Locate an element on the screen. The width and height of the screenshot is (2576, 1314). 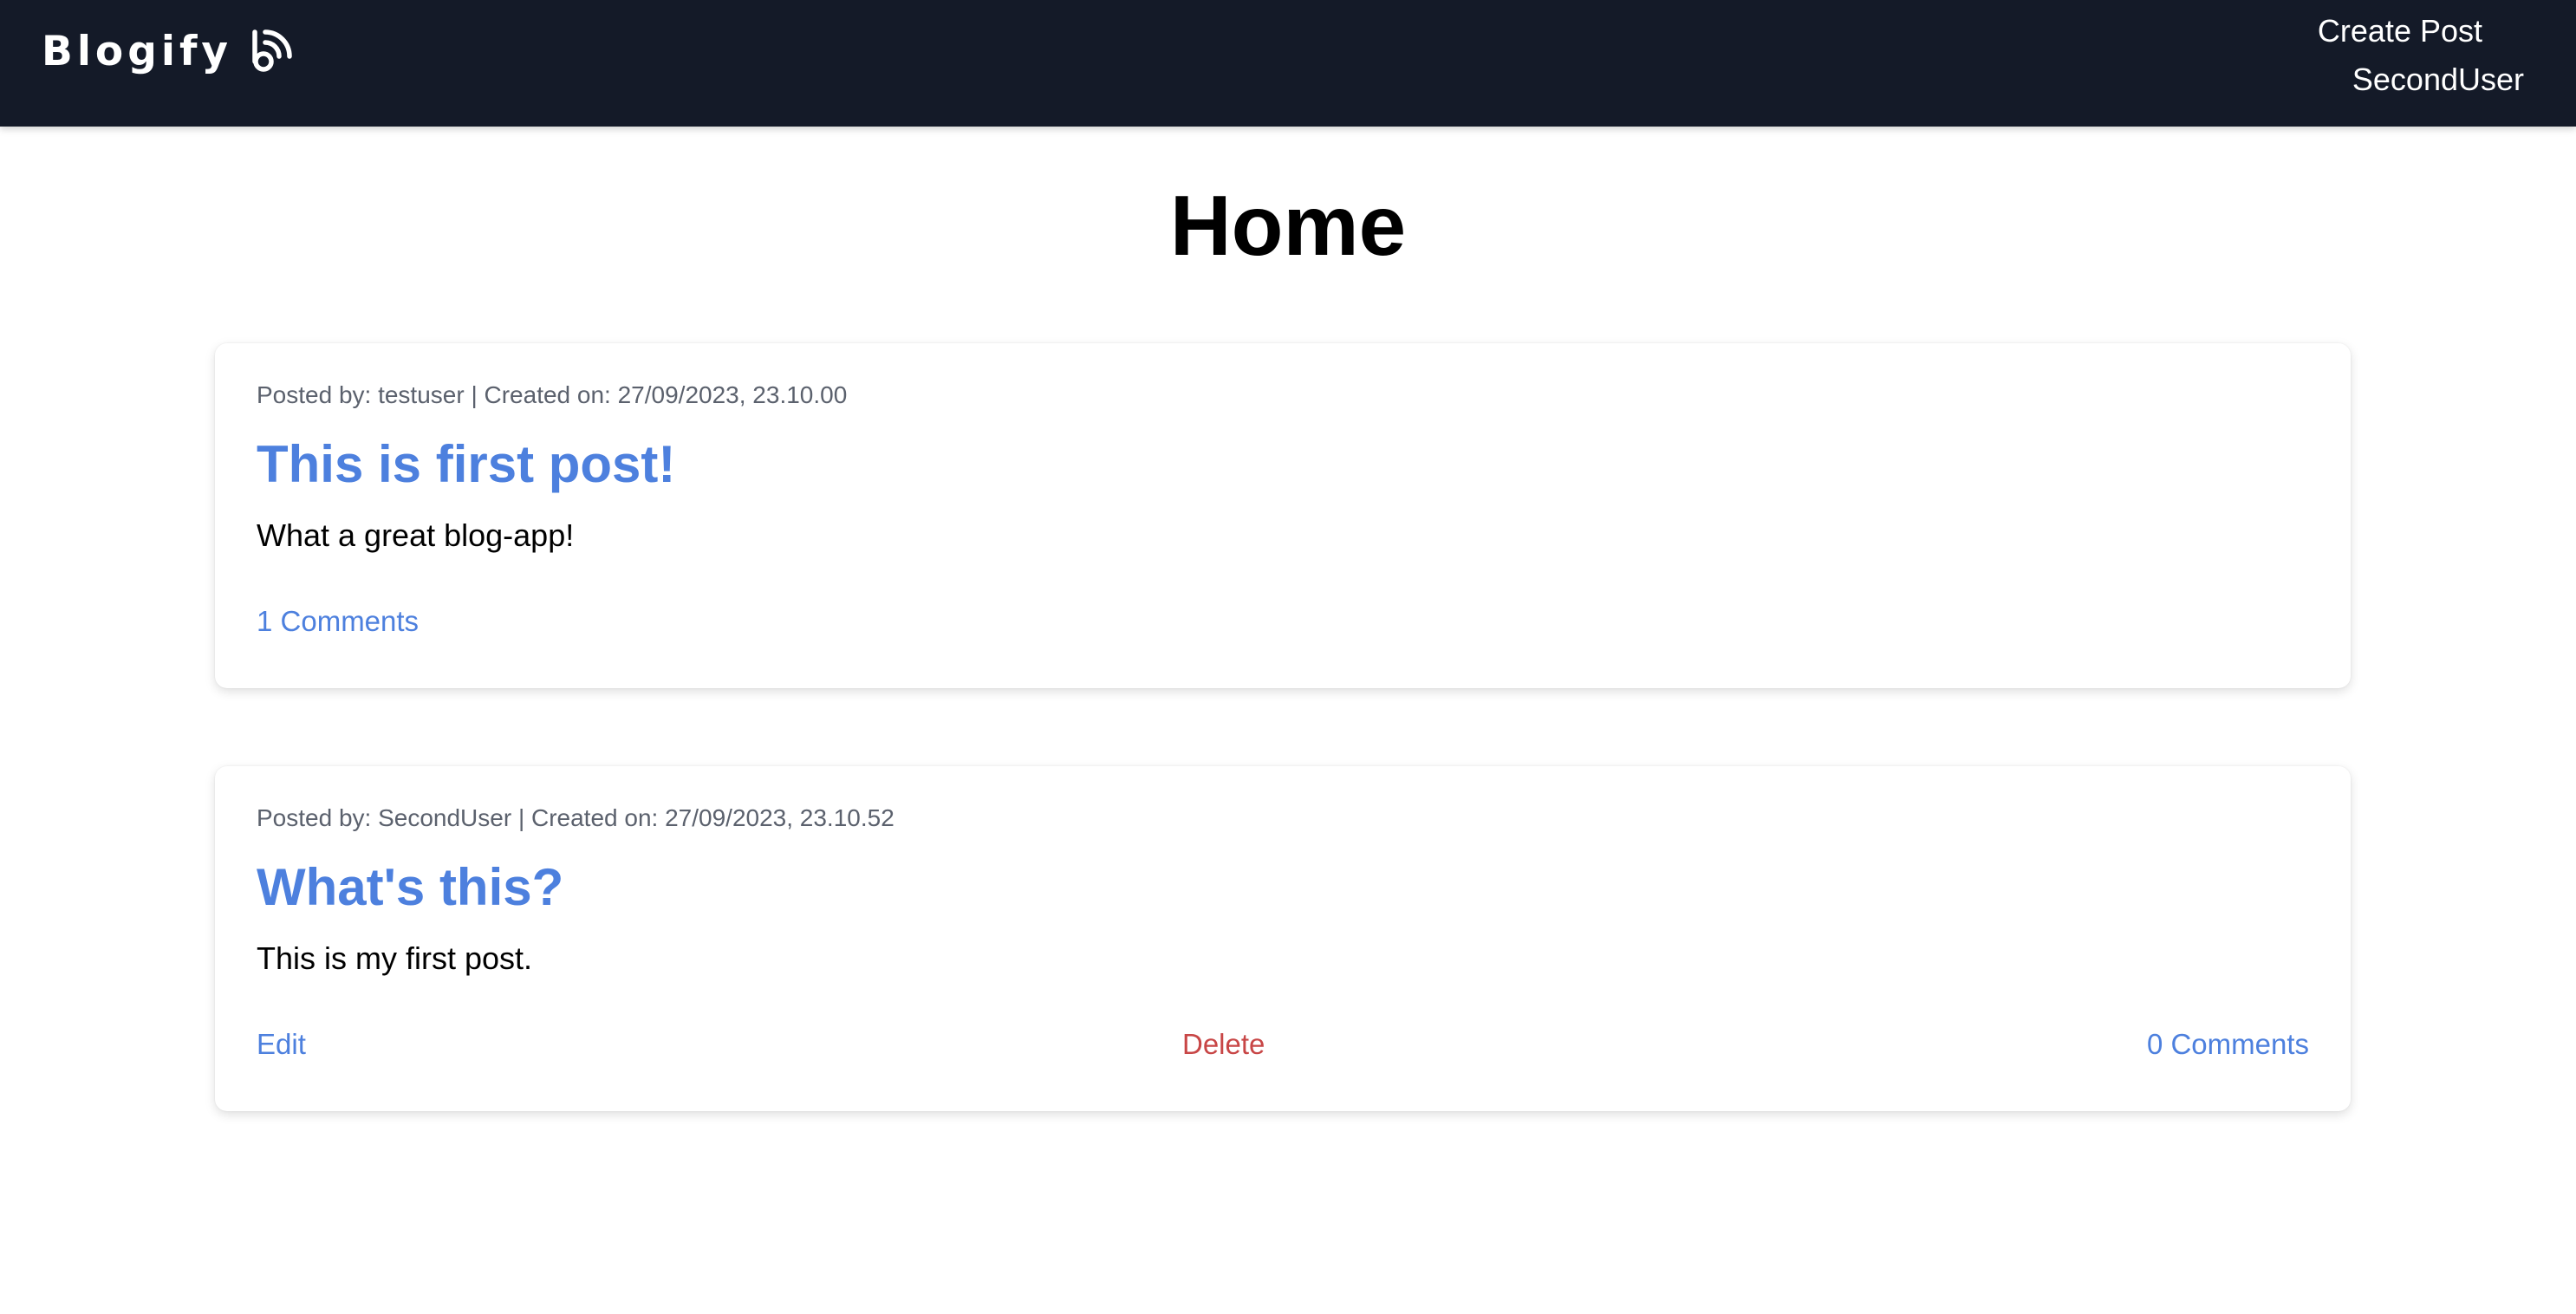
nav-links: Create Post SecondUser is located at coordinates (2421, 55).